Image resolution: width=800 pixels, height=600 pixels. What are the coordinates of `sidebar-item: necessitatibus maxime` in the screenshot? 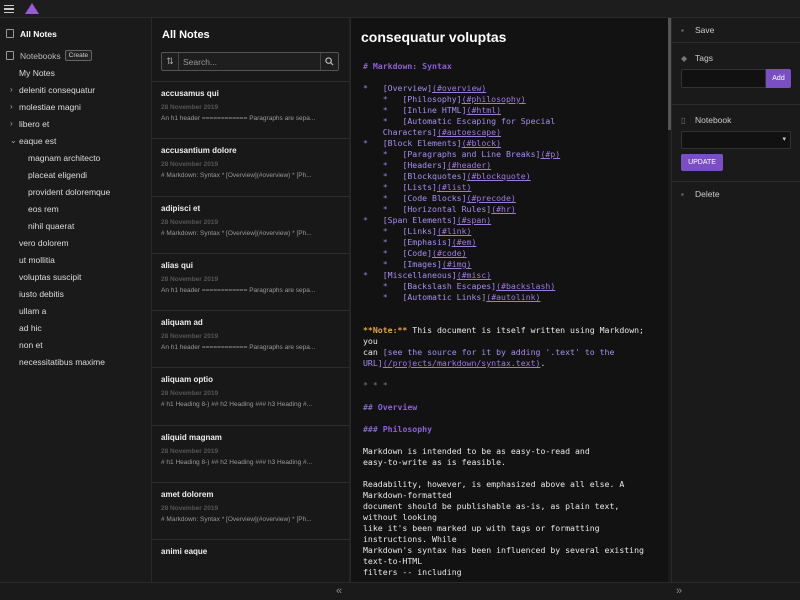 It's located at (75, 361).